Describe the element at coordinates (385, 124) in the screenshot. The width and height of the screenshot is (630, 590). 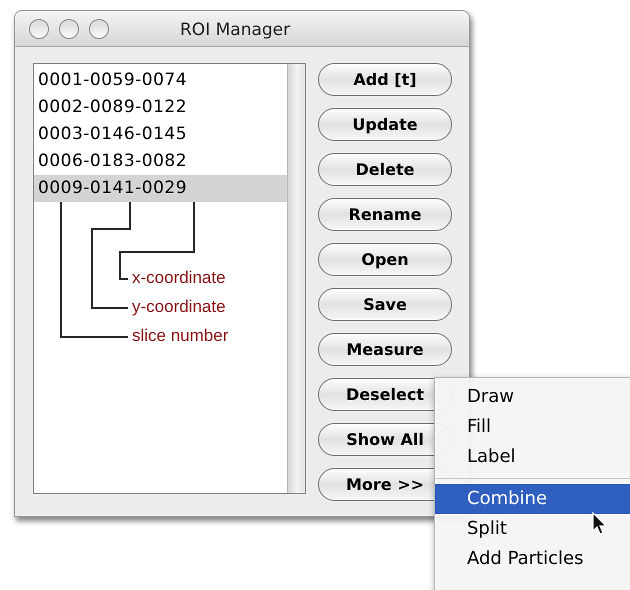
I see `action-button: Update` at that location.